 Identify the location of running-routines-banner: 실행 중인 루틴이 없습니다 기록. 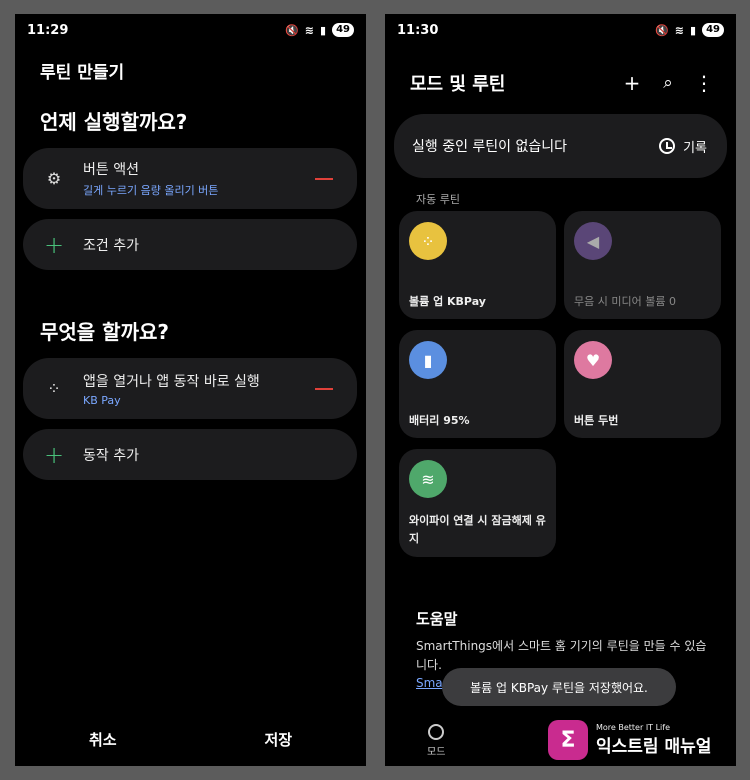
(560, 146).